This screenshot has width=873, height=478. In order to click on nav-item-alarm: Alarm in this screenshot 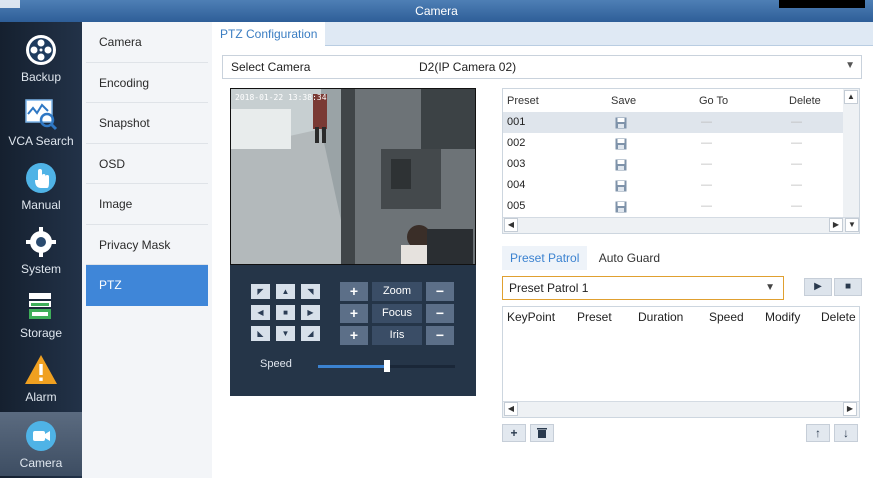, I will do `click(41, 378)`.